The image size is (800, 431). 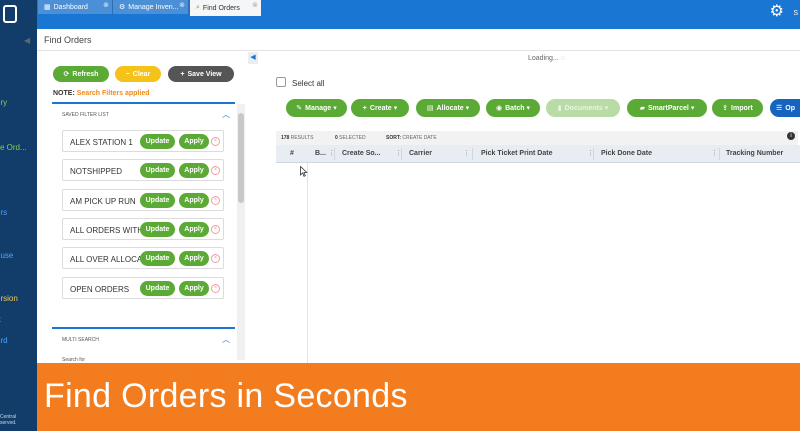 I want to click on batch-button: ◉ Batch ▾, so click(x=513, y=108).